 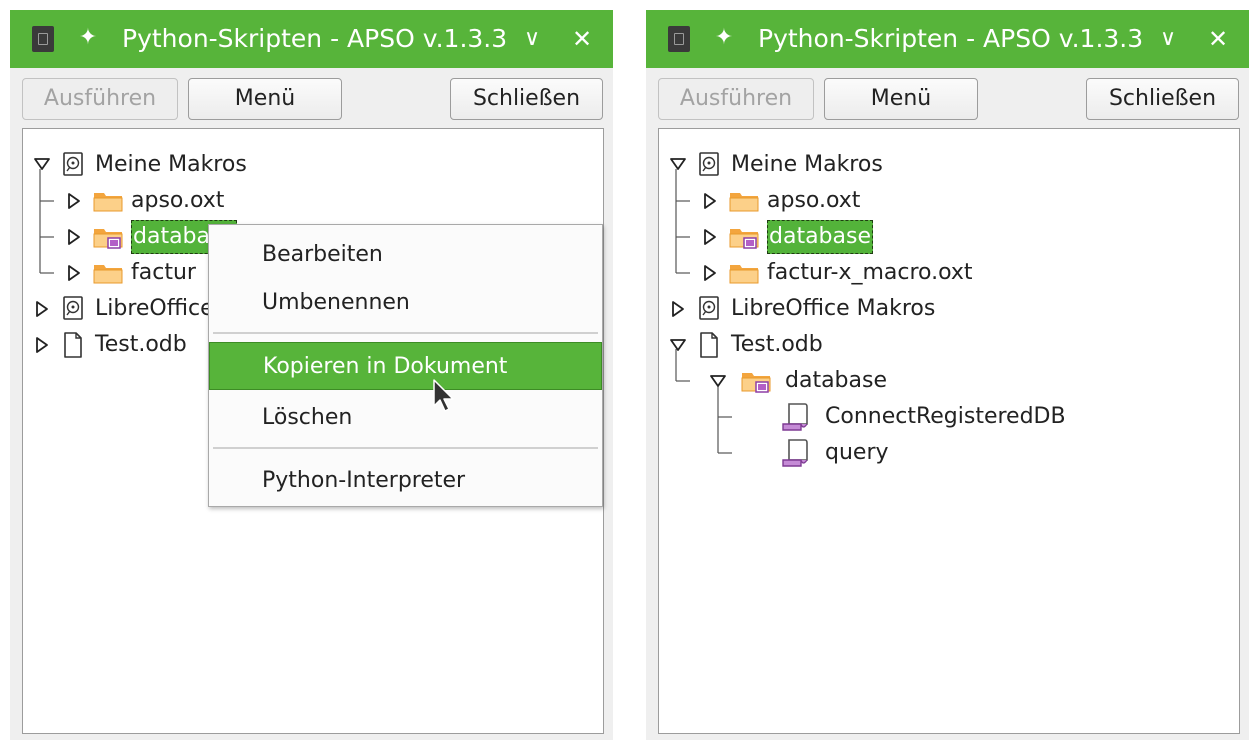 What do you see at coordinates (405, 481) in the screenshot?
I see `menu-item-python-interpreter: Python-Interpreter` at bounding box center [405, 481].